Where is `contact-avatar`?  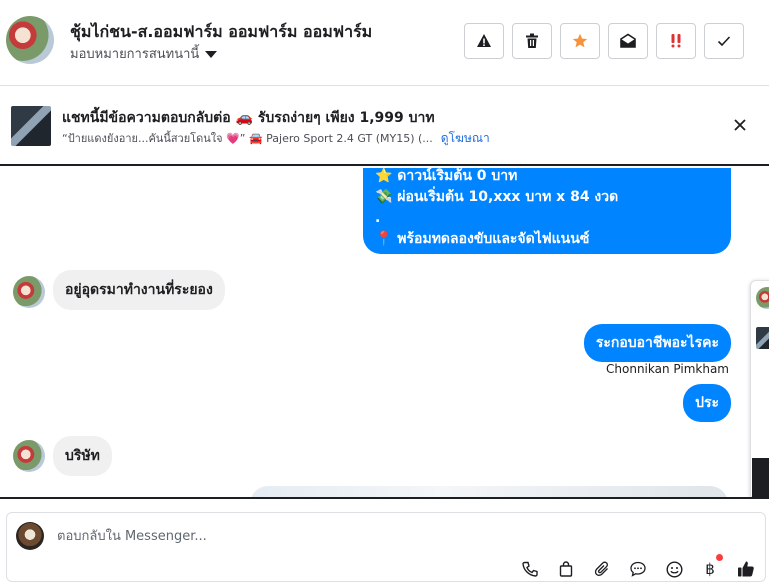
contact-avatar is located at coordinates (30, 40).